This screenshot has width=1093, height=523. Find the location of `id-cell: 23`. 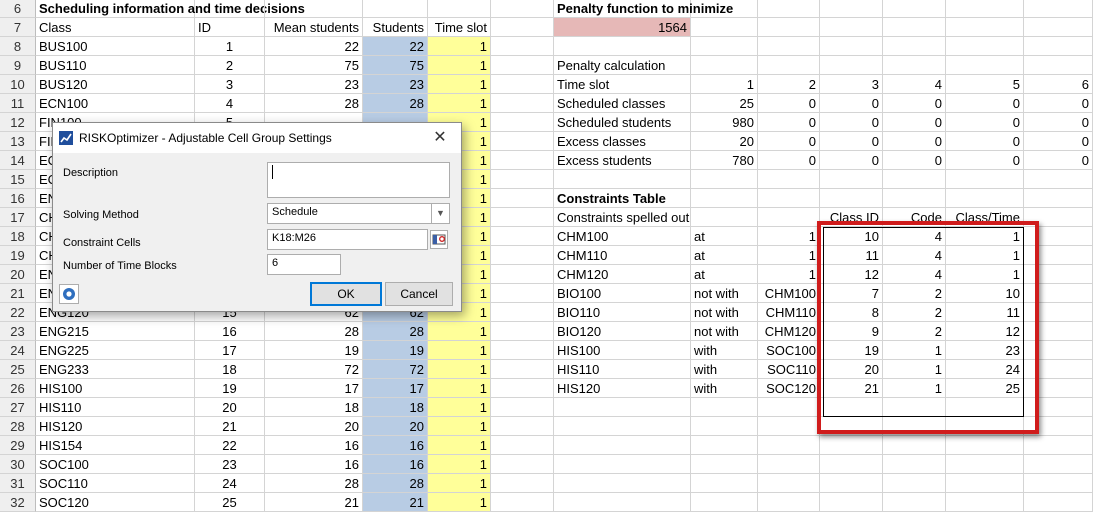

id-cell: 23 is located at coordinates (230, 464).